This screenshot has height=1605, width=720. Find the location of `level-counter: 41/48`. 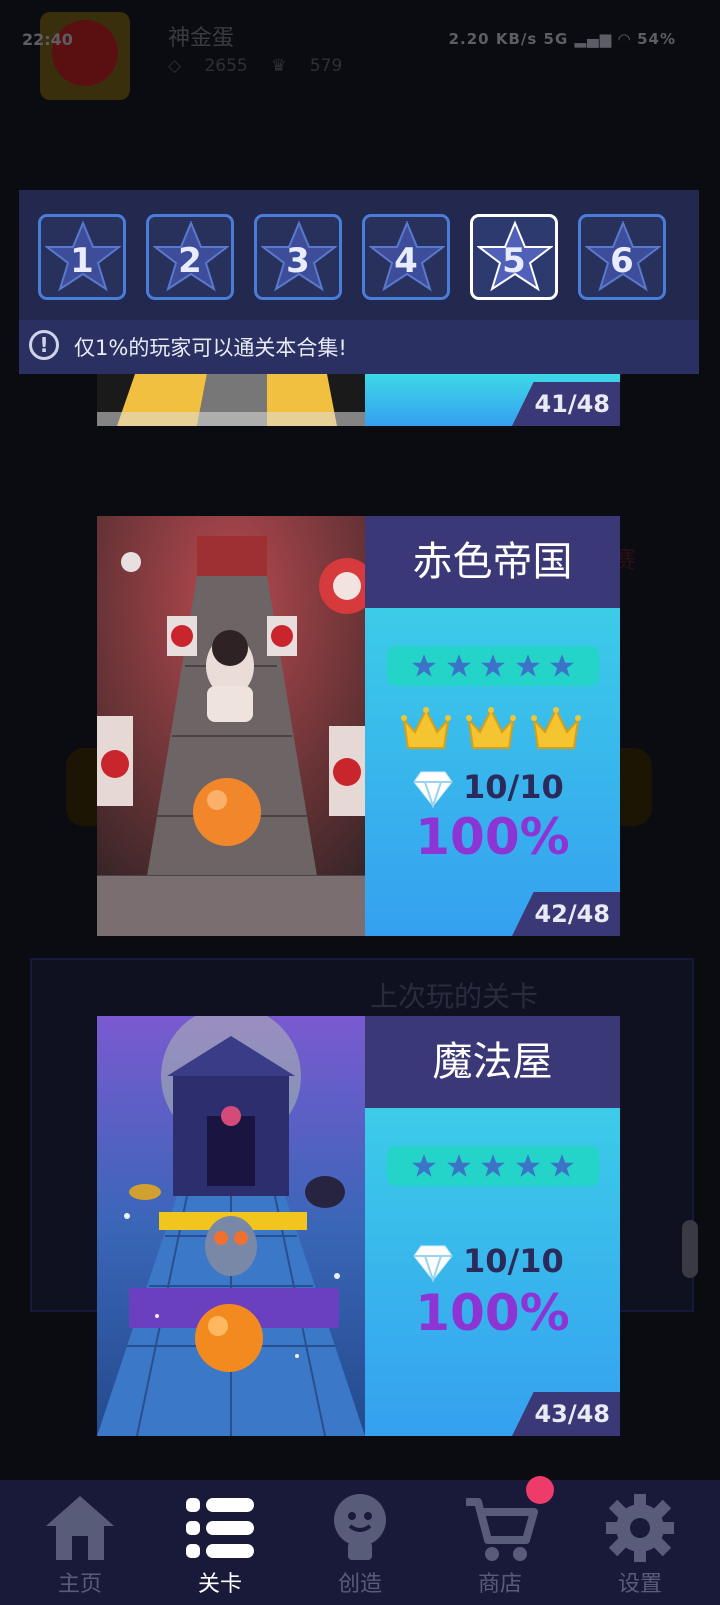

level-counter: 41/48 is located at coordinates (572, 404).